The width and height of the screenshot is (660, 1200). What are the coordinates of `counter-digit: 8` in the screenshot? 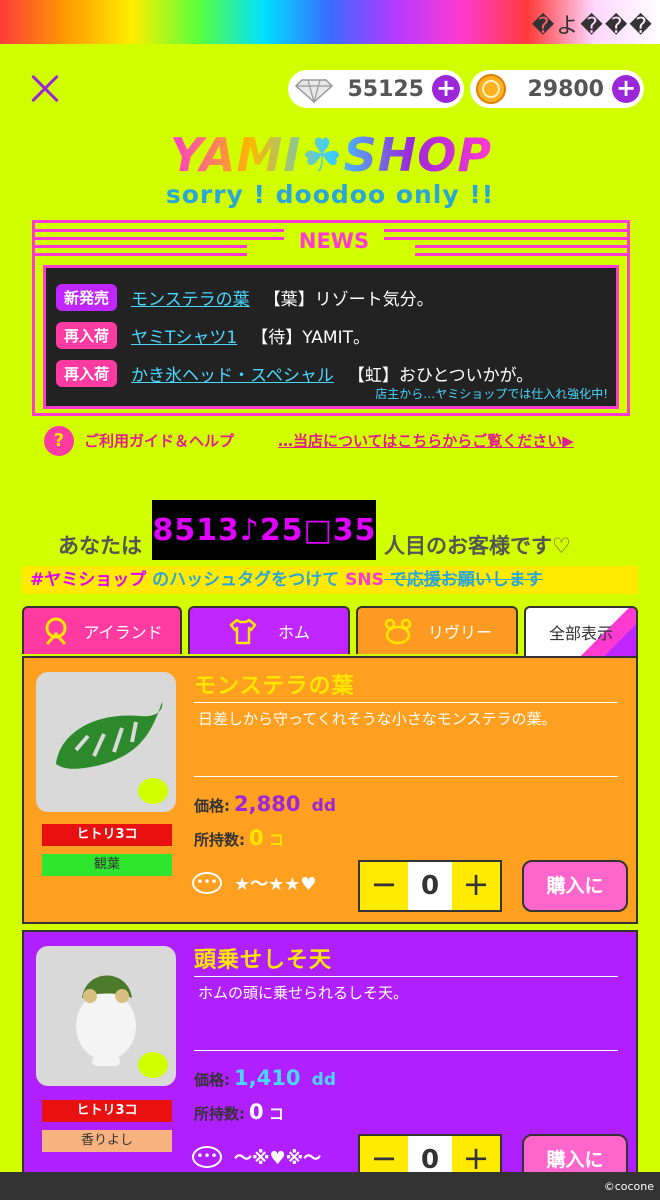 It's located at (163, 530).